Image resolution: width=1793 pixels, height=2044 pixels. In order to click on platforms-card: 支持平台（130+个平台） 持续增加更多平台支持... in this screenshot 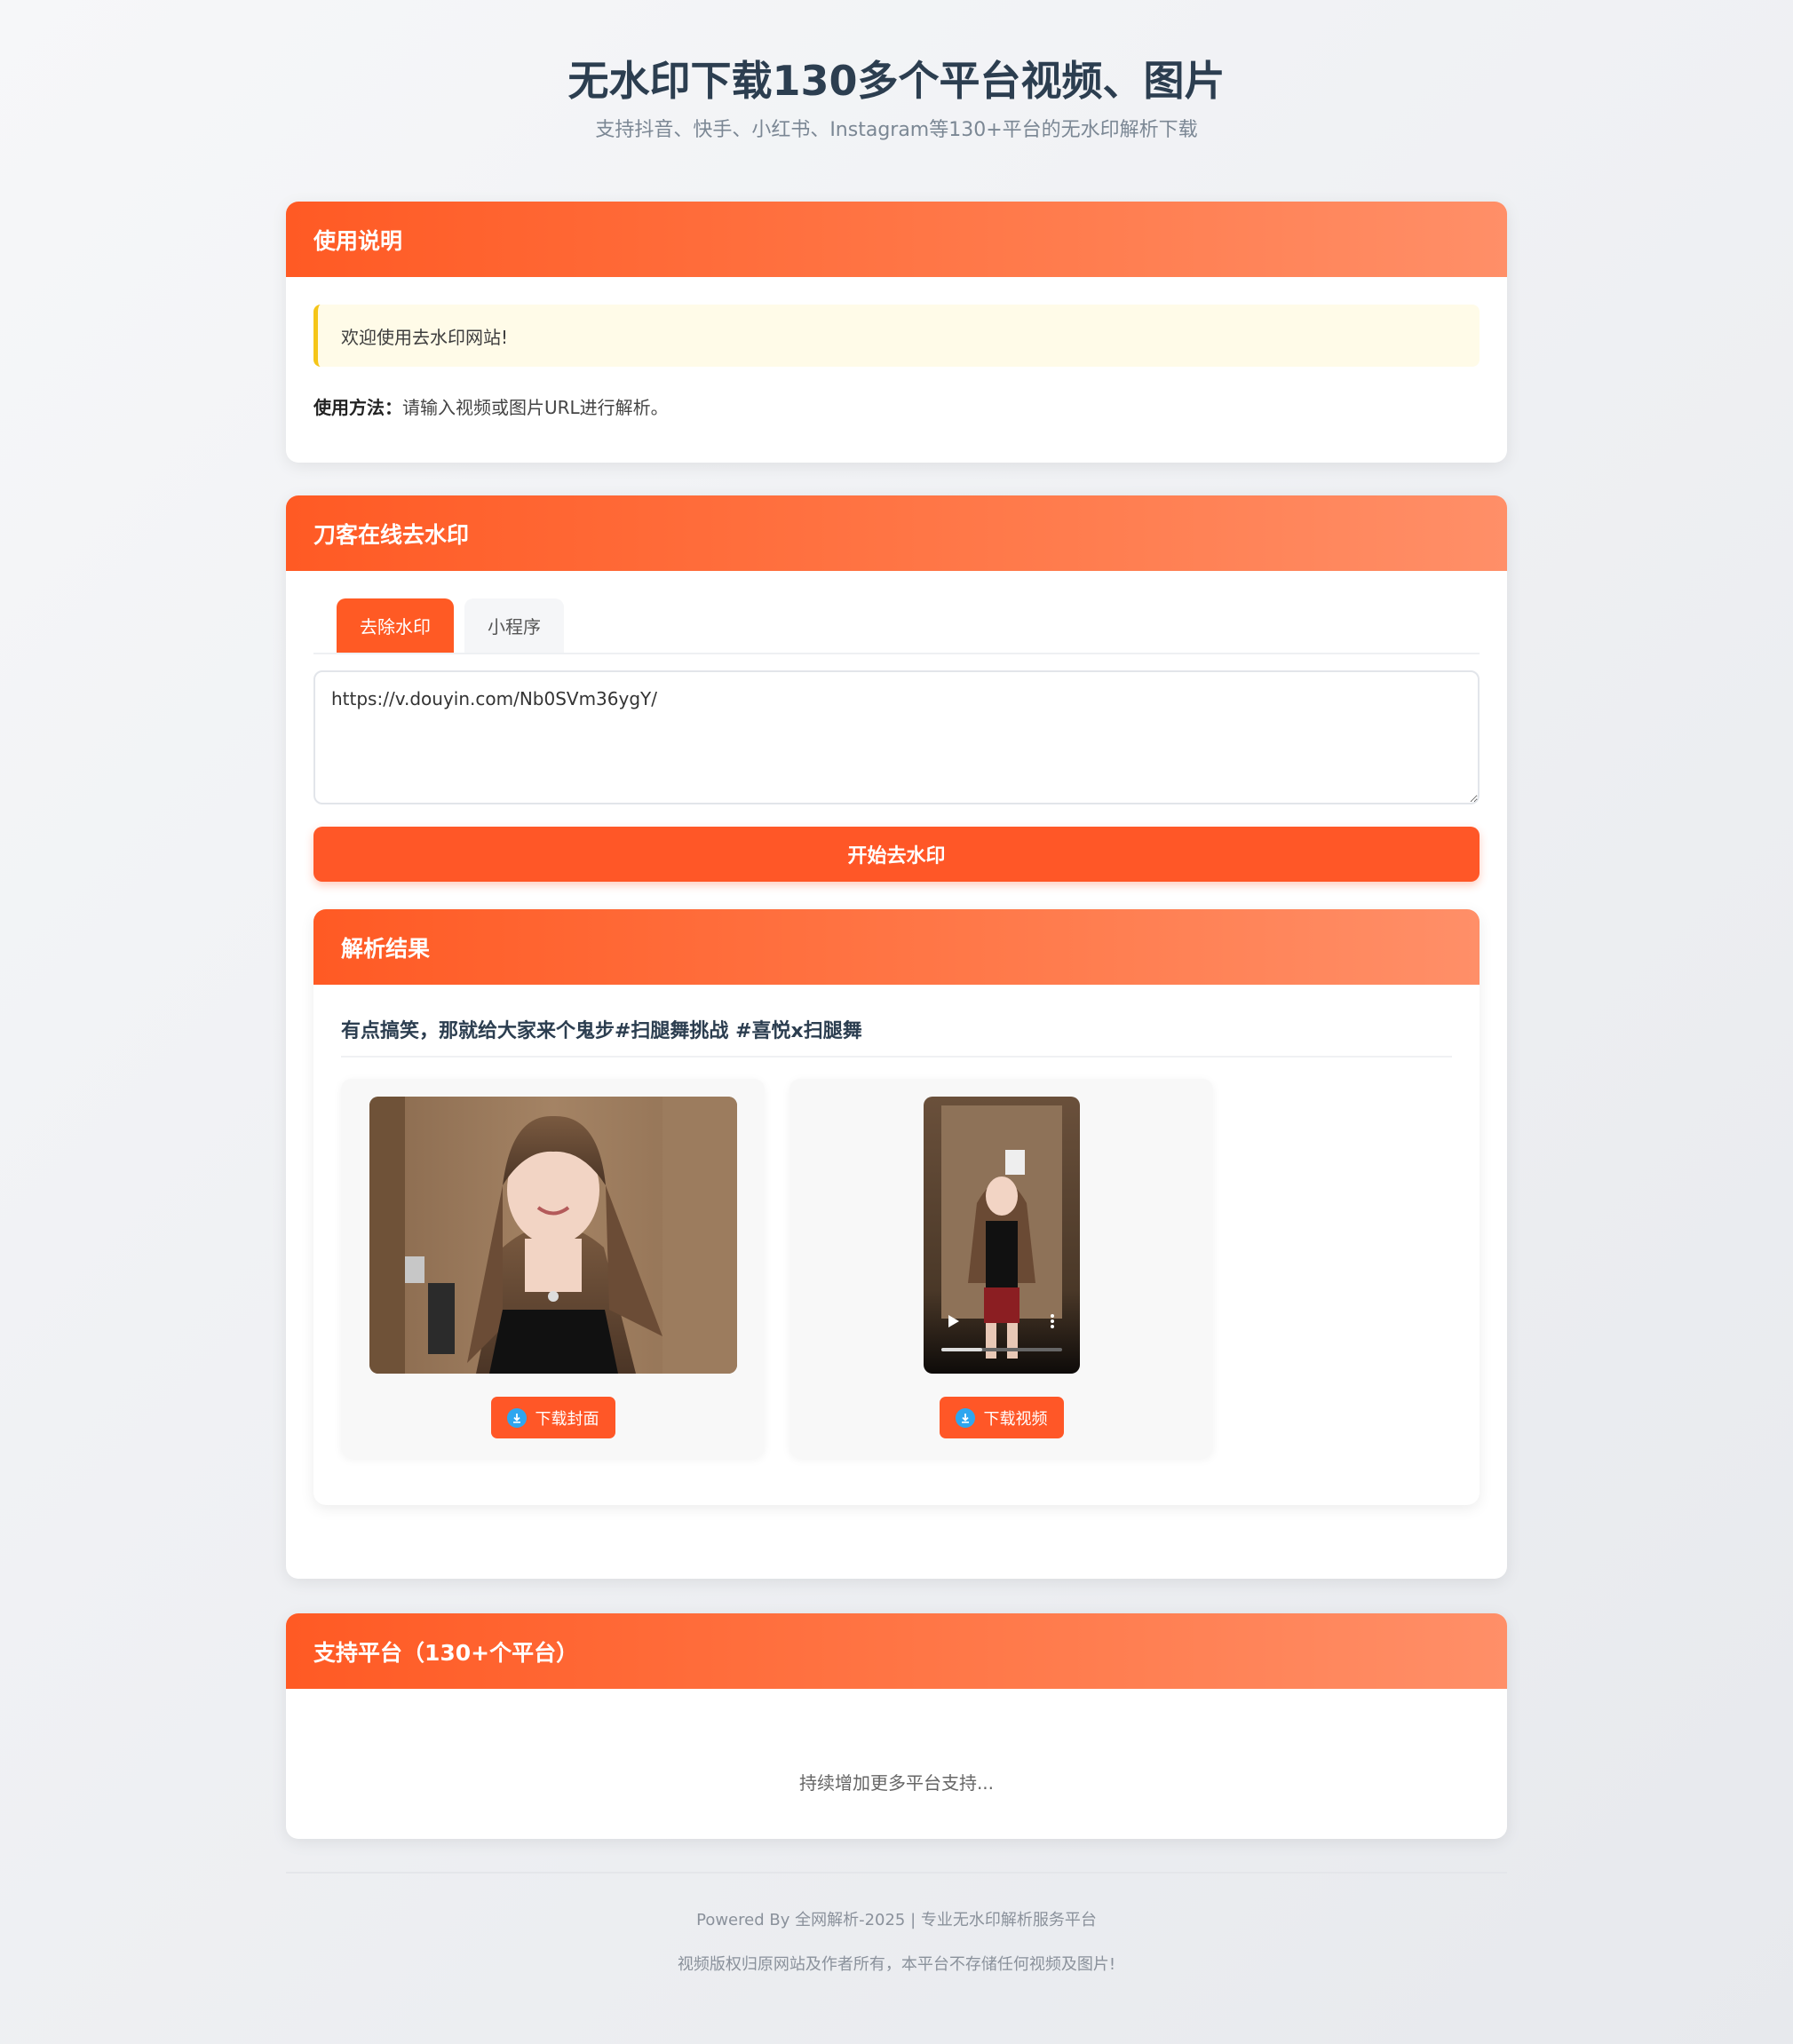, I will do `click(896, 1726)`.